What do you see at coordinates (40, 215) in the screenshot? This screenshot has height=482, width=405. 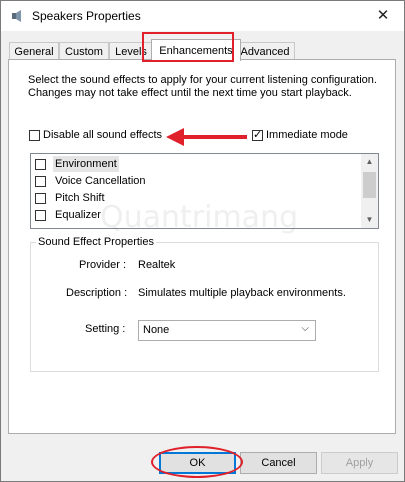 I see `equalizer-checkbox` at bounding box center [40, 215].